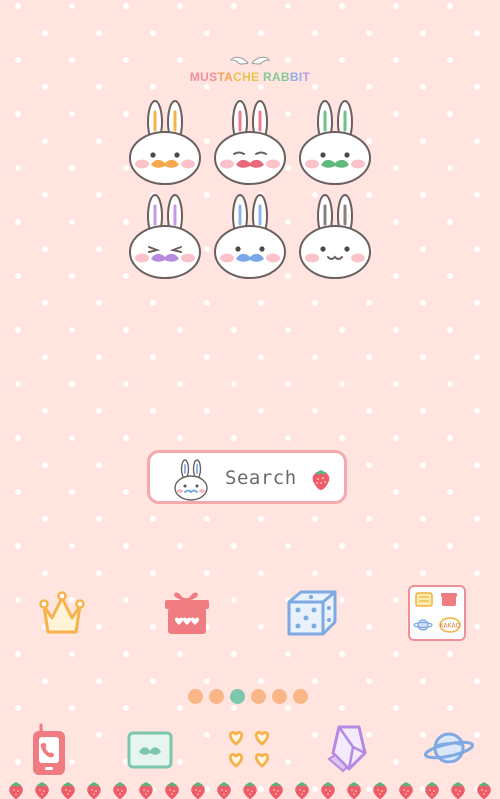 Image resolution: width=500 pixels, height=799 pixels. What do you see at coordinates (165, 143) in the screenshot?
I see `rabbit-orange-mustache-icon` at bounding box center [165, 143].